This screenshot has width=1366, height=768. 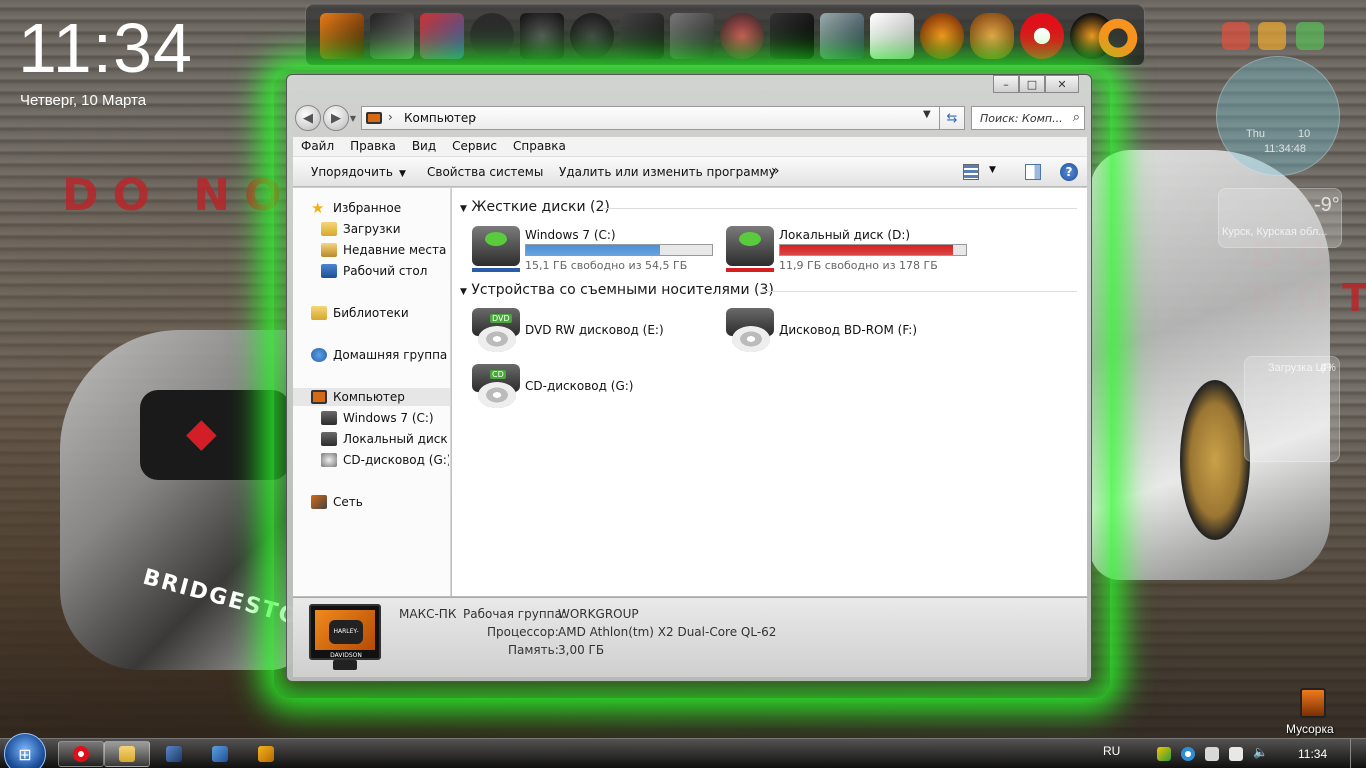 I want to click on group-hard-disks: ▼ Жесткие диски (2), so click(x=535, y=207).